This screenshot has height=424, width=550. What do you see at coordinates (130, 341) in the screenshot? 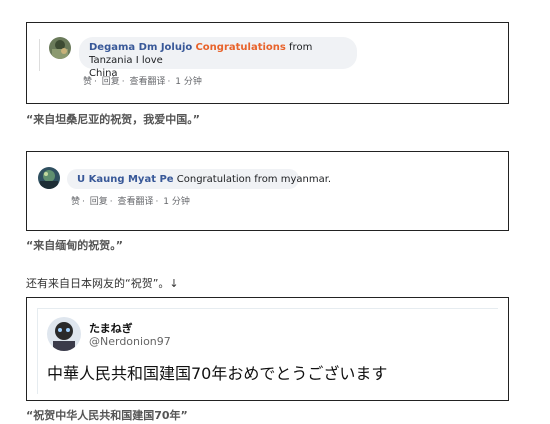
I see `tweet-author-handle: @Nerdonion97` at bounding box center [130, 341].